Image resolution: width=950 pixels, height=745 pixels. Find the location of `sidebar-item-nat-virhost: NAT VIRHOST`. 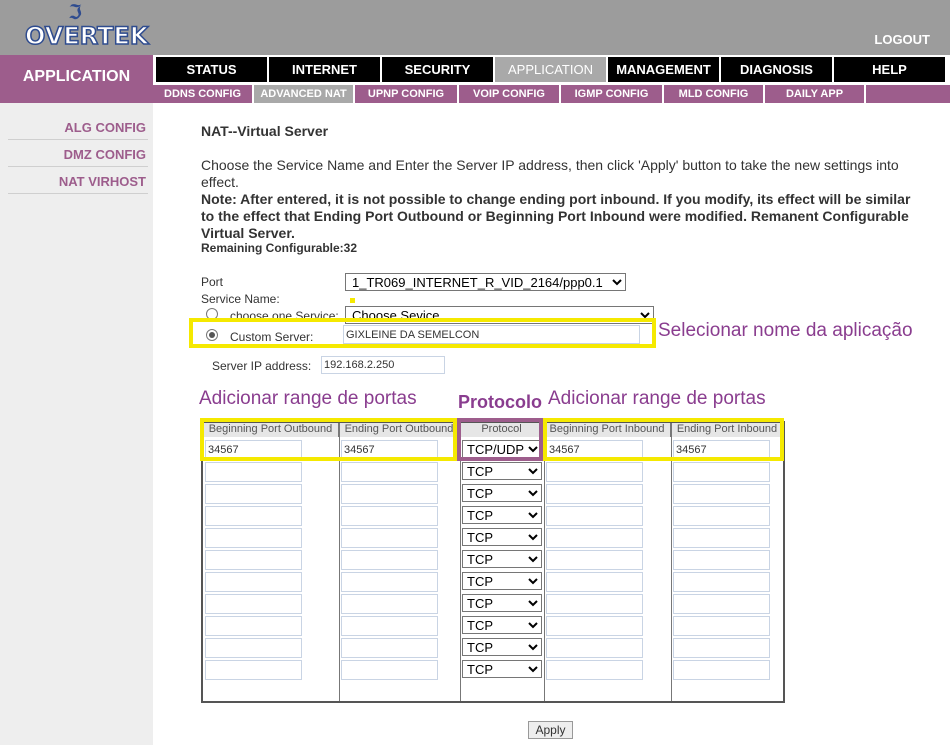

sidebar-item-nat-virhost: NAT VIRHOST is located at coordinates (78, 184).